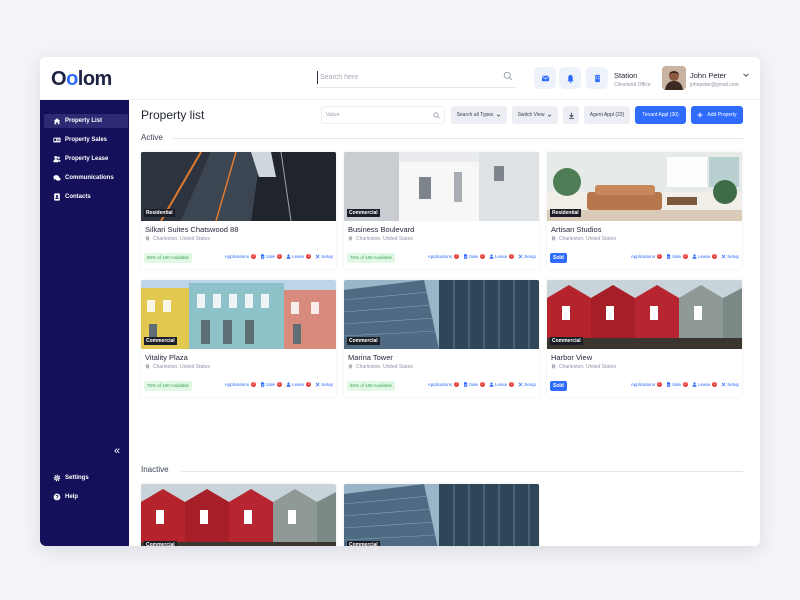 This screenshot has height=600, width=800. What do you see at coordinates (381, 229) in the screenshot?
I see `property-name: Business Boulevard` at bounding box center [381, 229].